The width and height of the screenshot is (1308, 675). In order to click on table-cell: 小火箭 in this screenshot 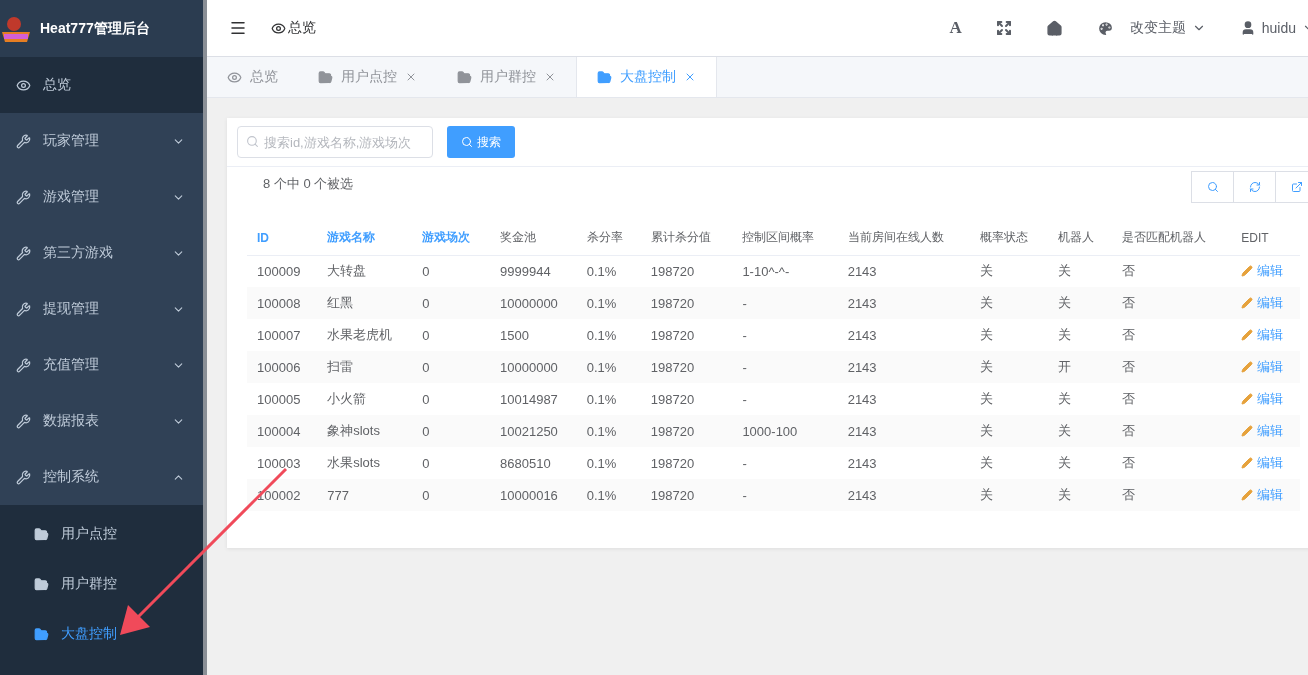, I will do `click(365, 399)`.